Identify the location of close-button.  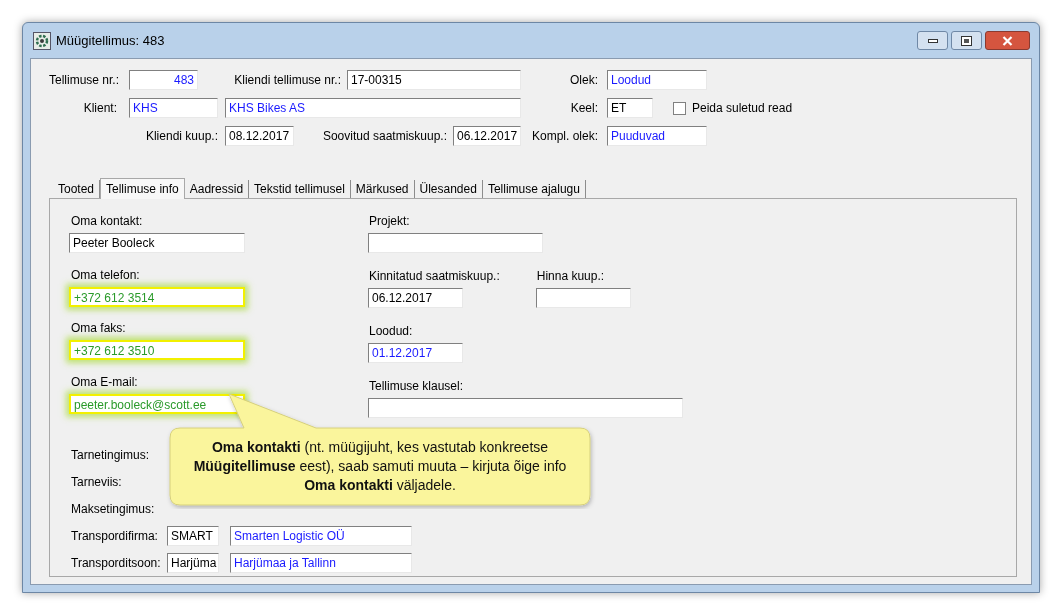
(1007, 40).